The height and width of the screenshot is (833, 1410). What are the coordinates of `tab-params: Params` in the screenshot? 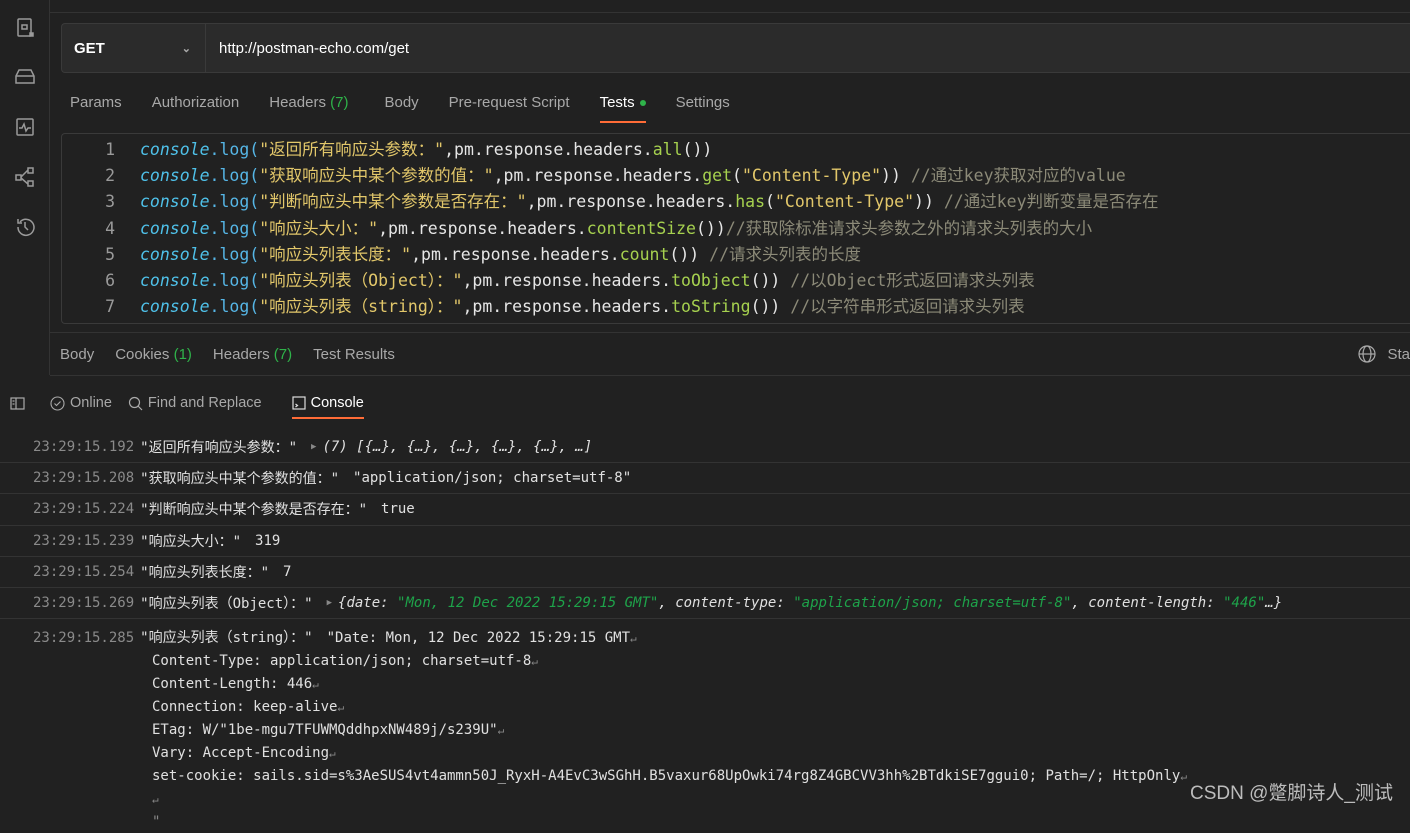 It's located at (96, 105).